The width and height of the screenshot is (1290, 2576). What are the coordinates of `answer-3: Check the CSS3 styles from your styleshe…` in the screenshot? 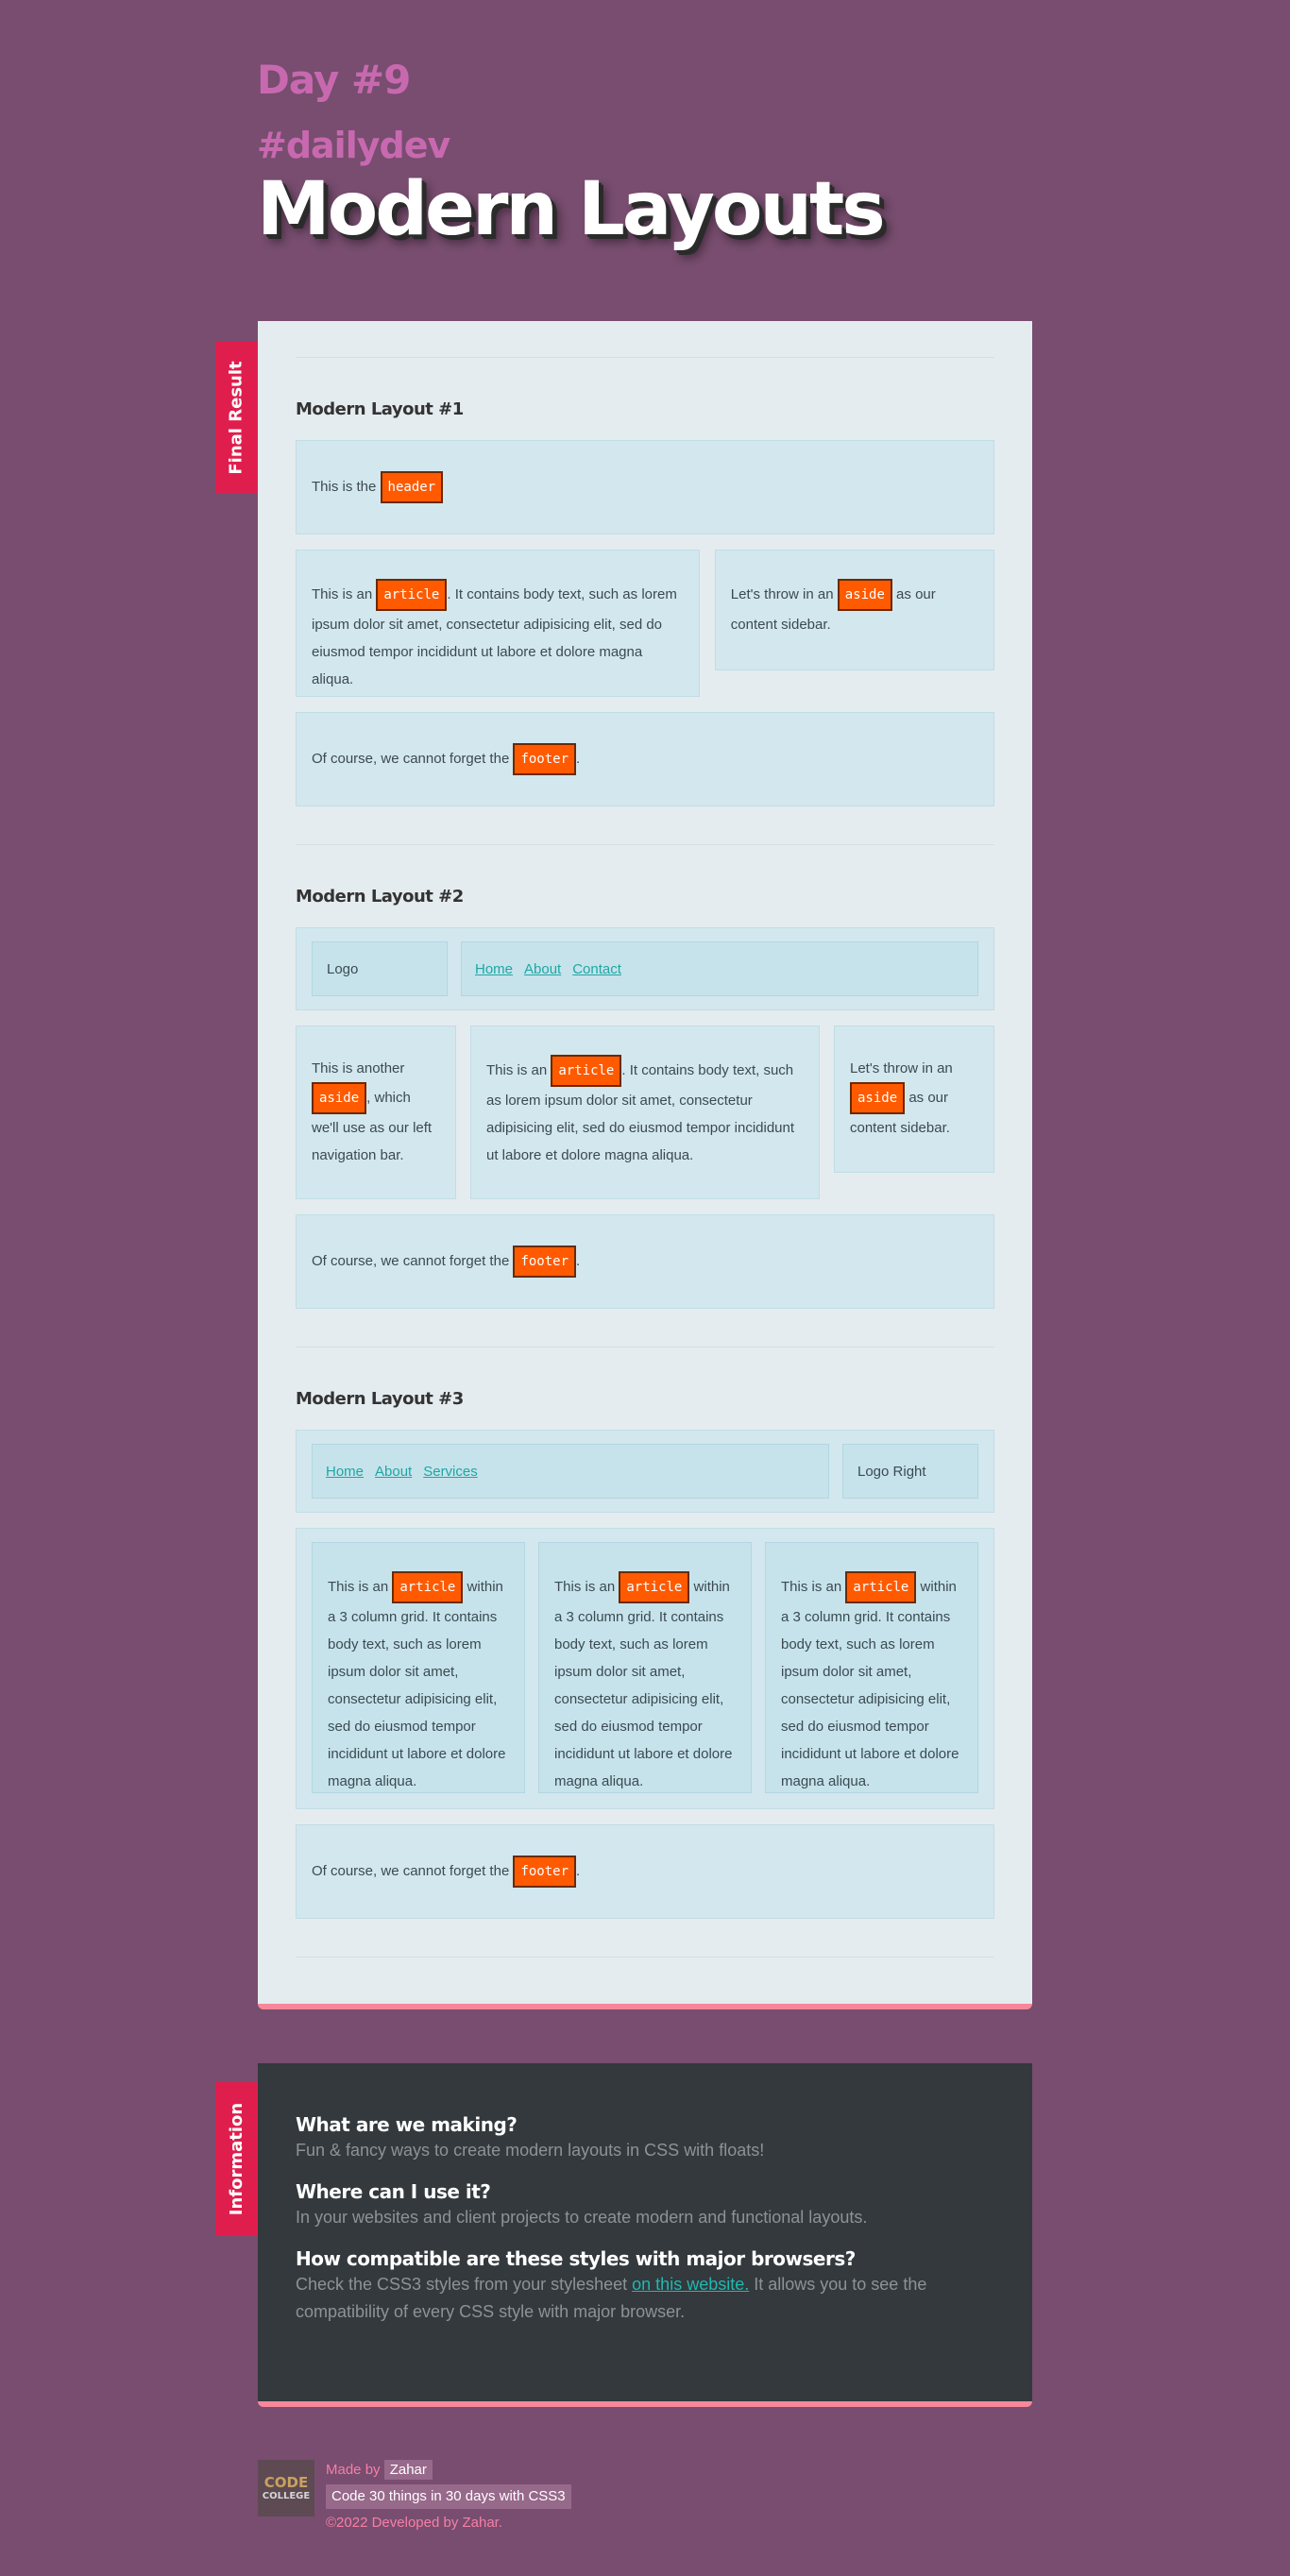 It's located at (611, 2298).